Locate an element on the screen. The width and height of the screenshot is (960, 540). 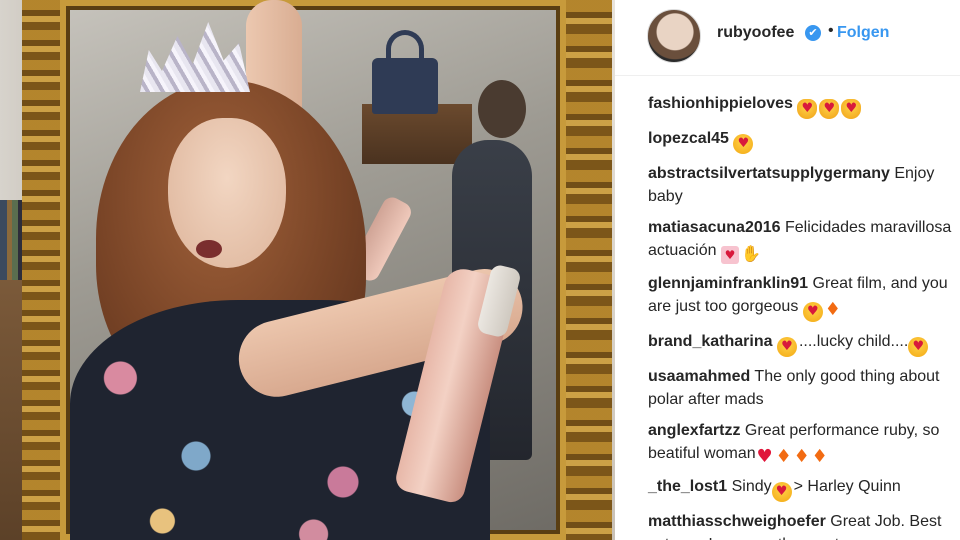
comment-username: abstractsilvertatsupplygermany is located at coordinates (769, 173).